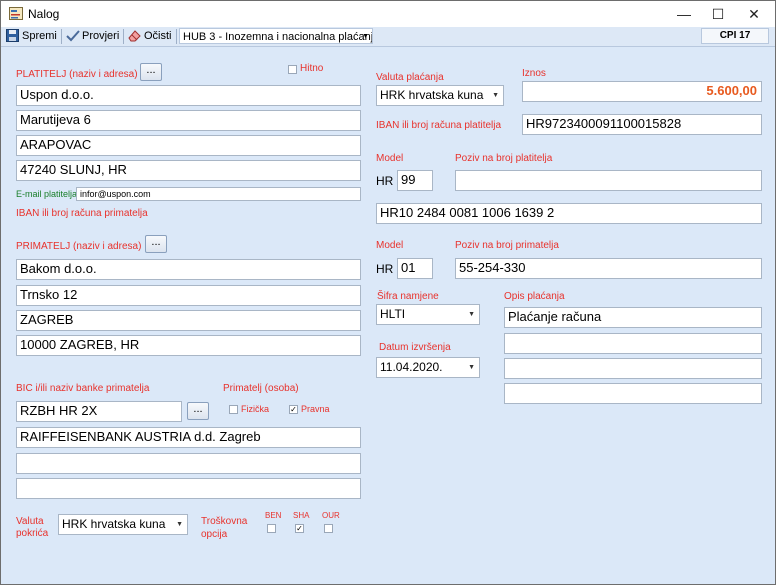 Image resolution: width=776 pixels, height=585 pixels. I want to click on payment-currency-select: HRK hrvatska kuna ▼, so click(440, 95).